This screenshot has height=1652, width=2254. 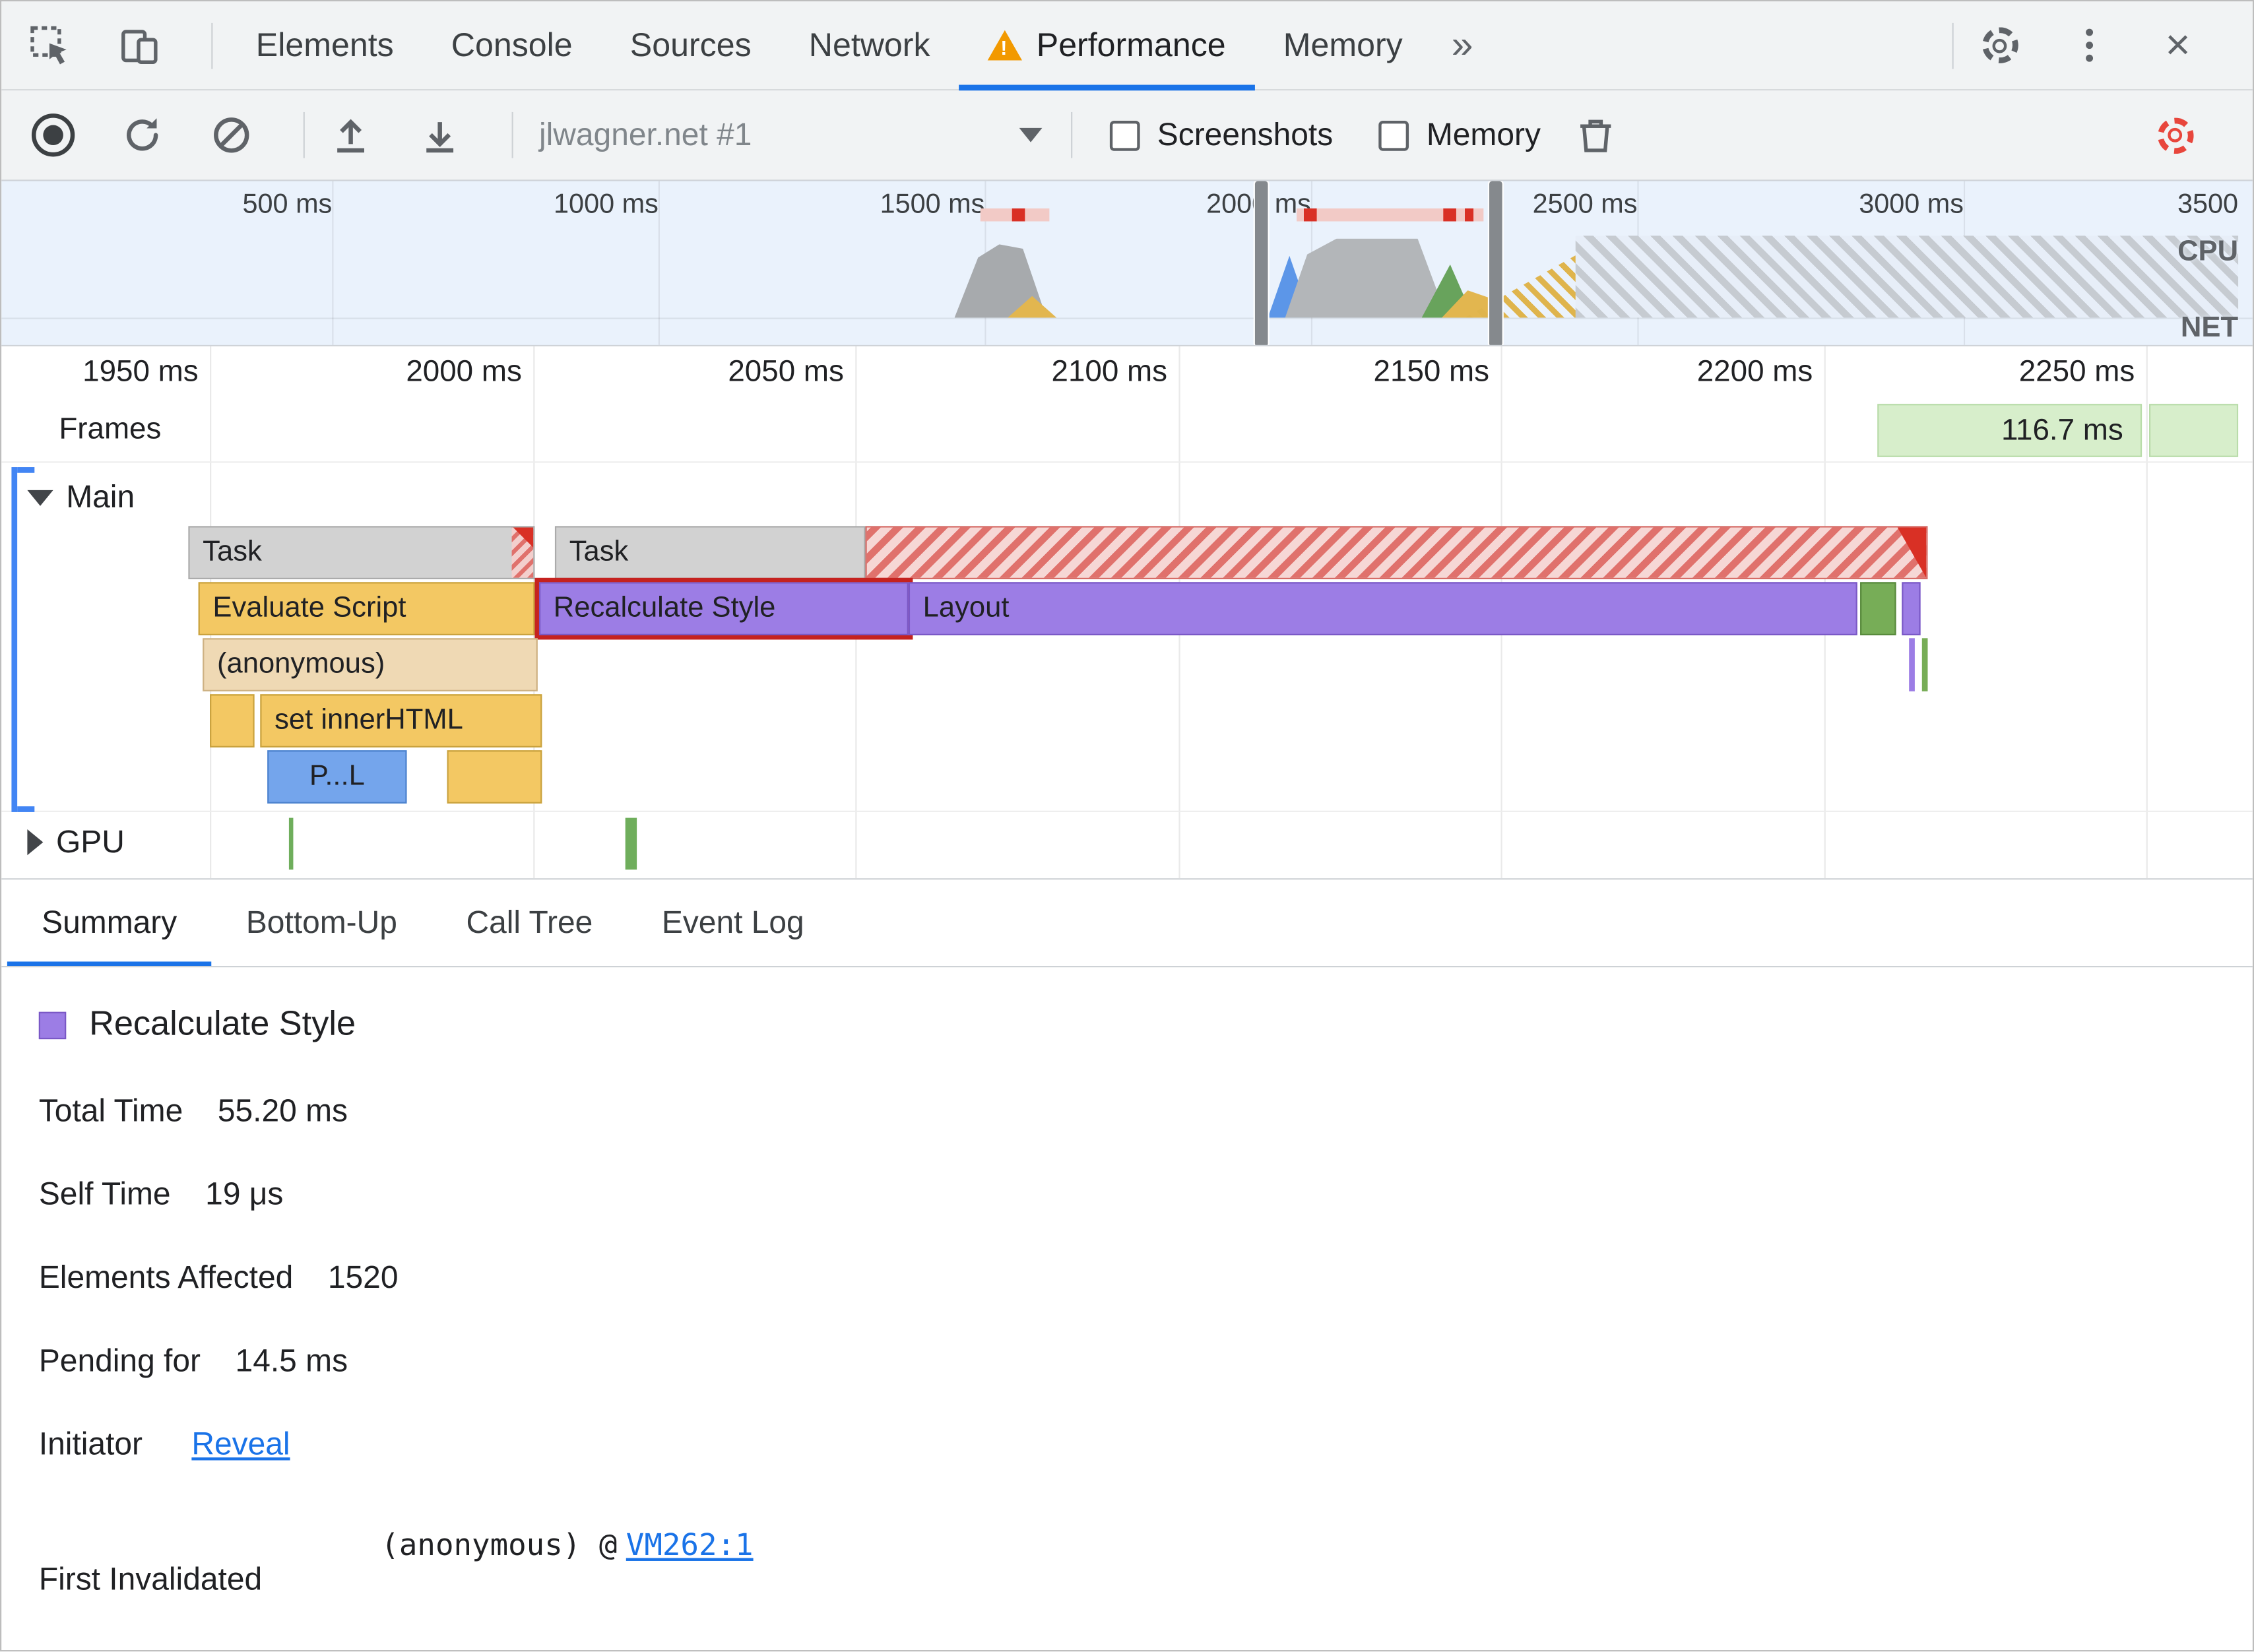 I want to click on tab-label: Summary, so click(x=109, y=922).